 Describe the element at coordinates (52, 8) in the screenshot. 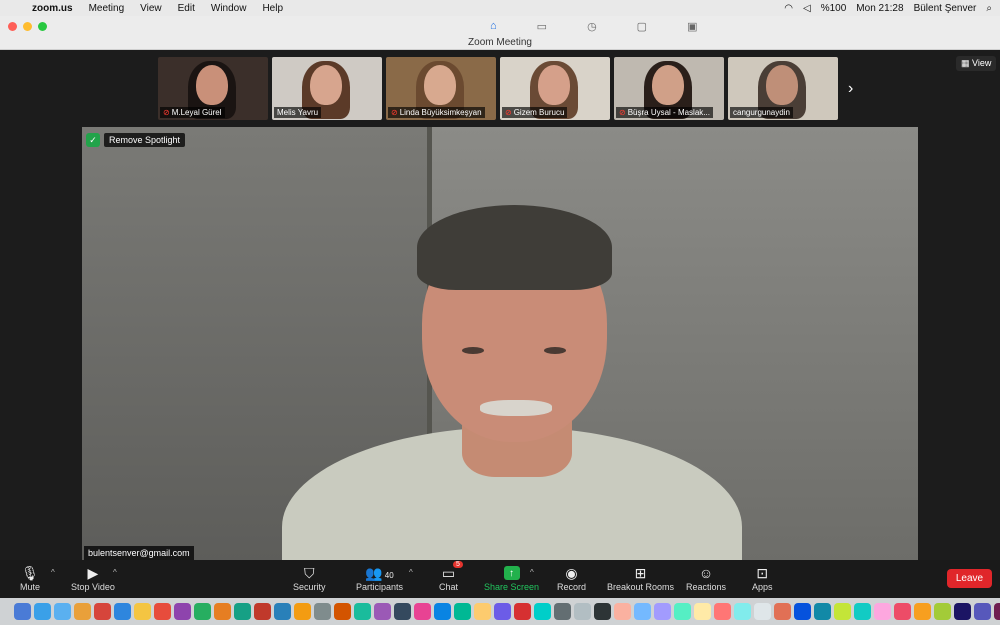

I see `menu-app: zoom.us` at that location.